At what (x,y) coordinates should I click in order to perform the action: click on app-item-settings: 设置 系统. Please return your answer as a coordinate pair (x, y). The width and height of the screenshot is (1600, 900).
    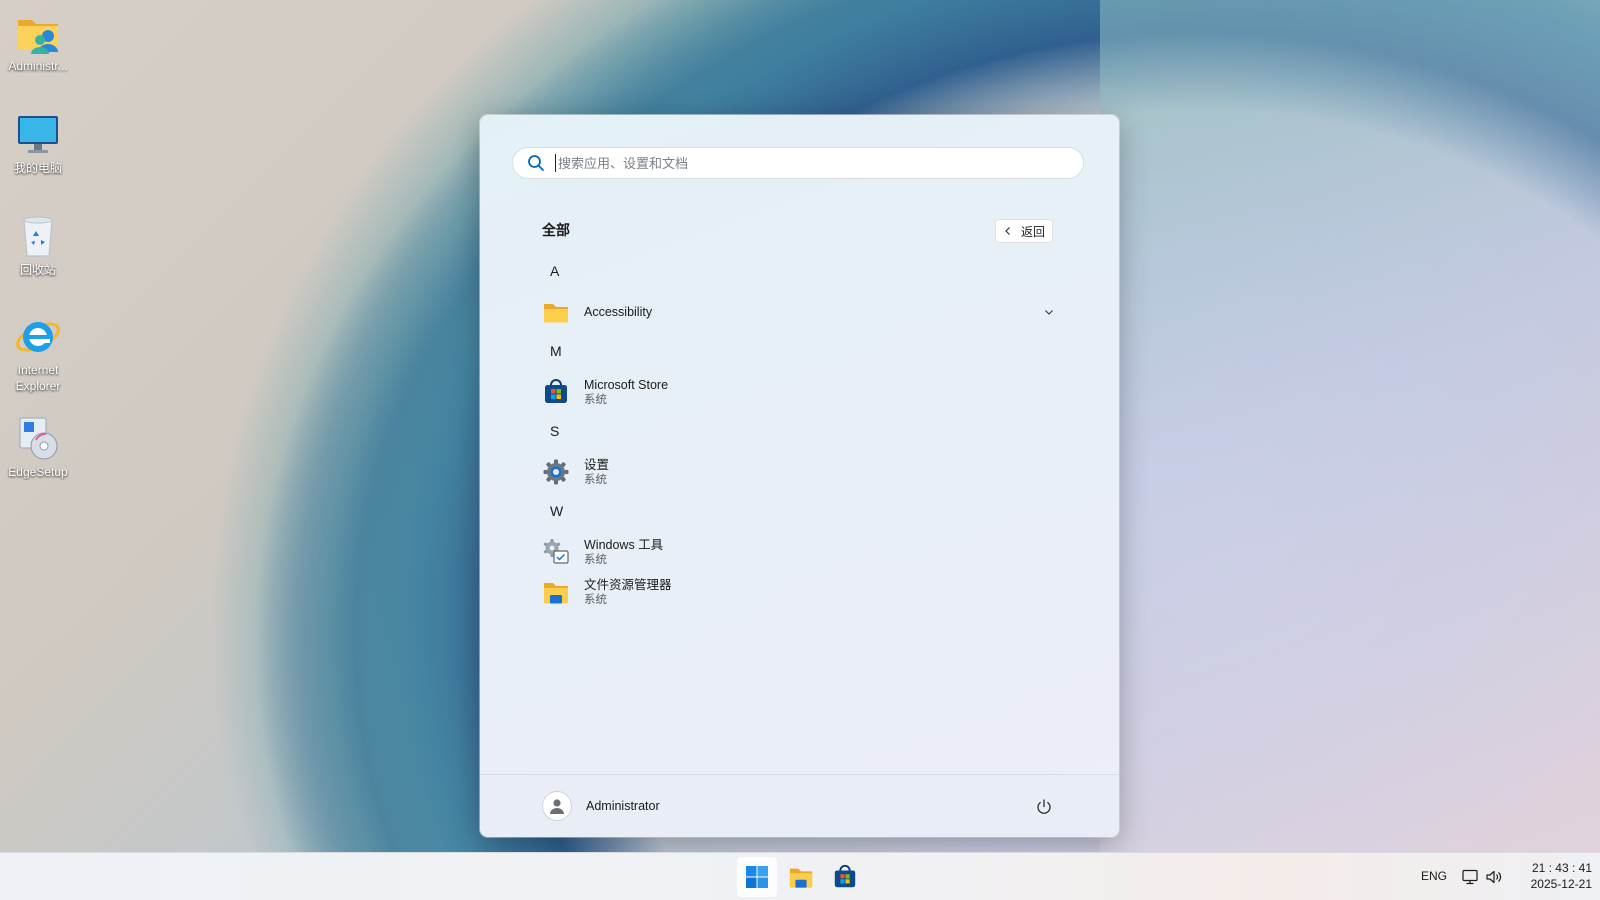
    Looking at the image, I should click on (796, 472).